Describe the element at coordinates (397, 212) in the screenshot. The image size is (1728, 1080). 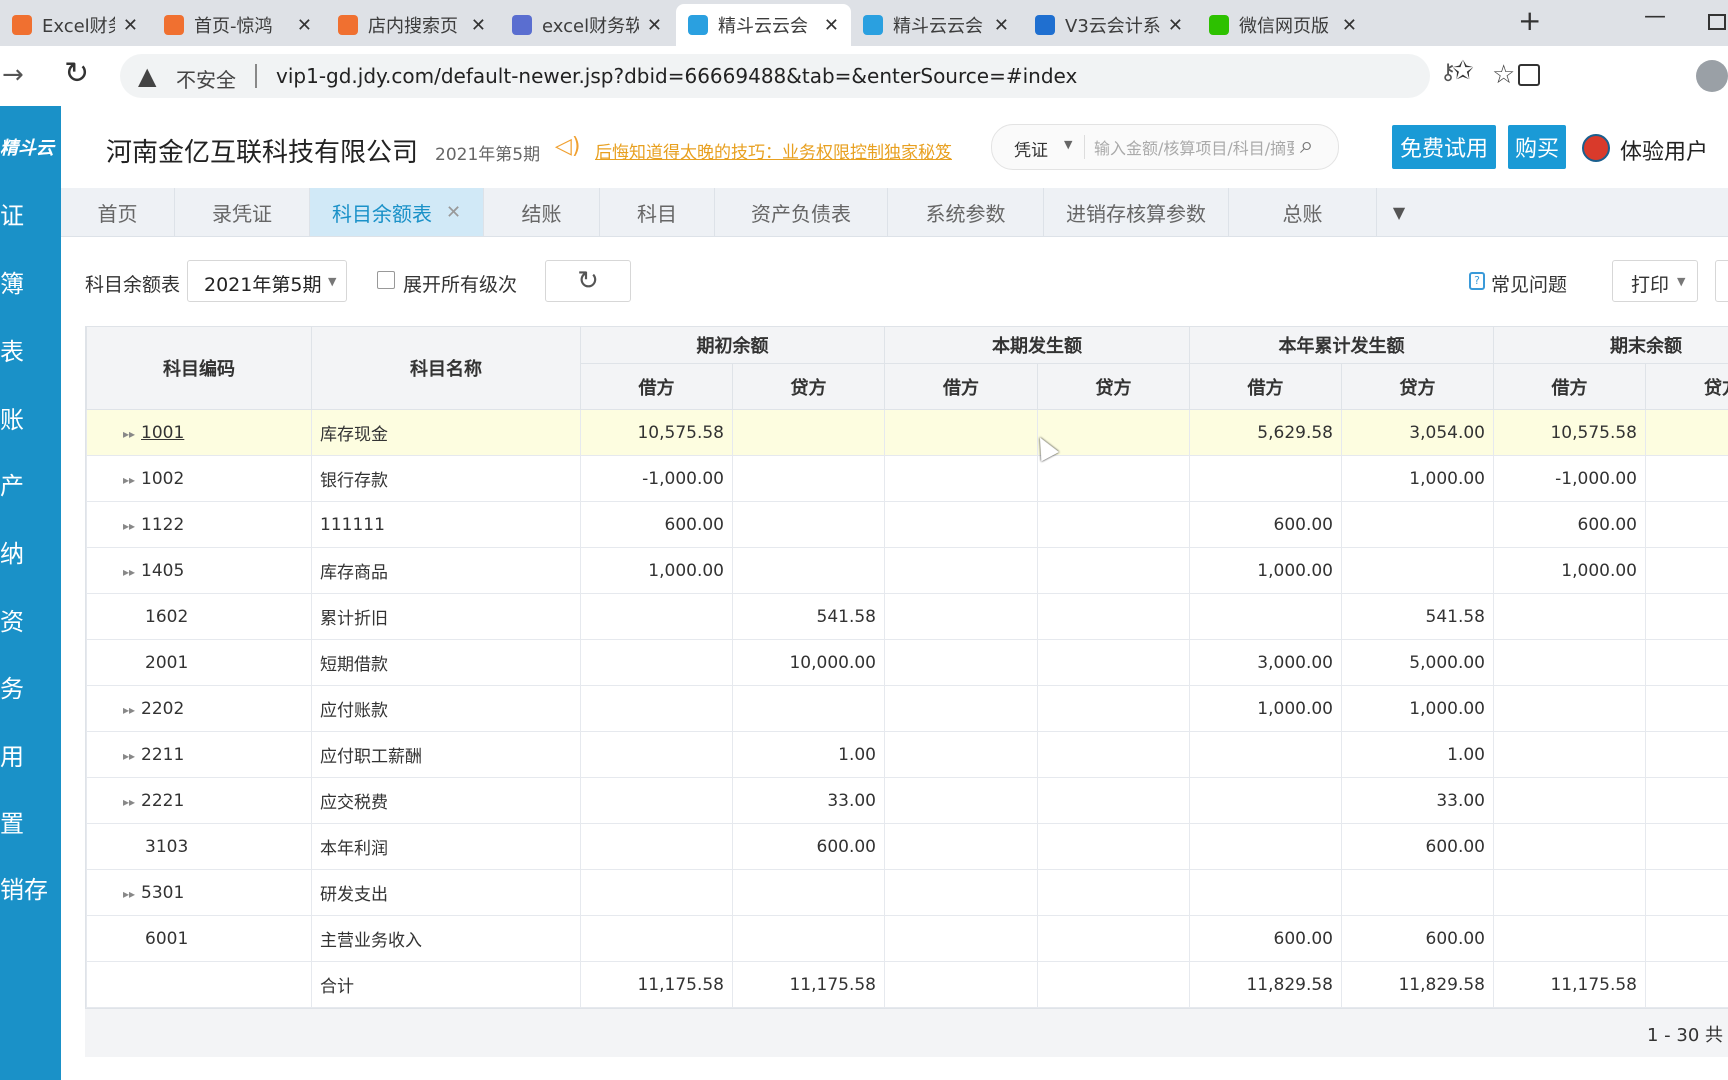
I see `module-tab: 科目余额表 ✕` at that location.